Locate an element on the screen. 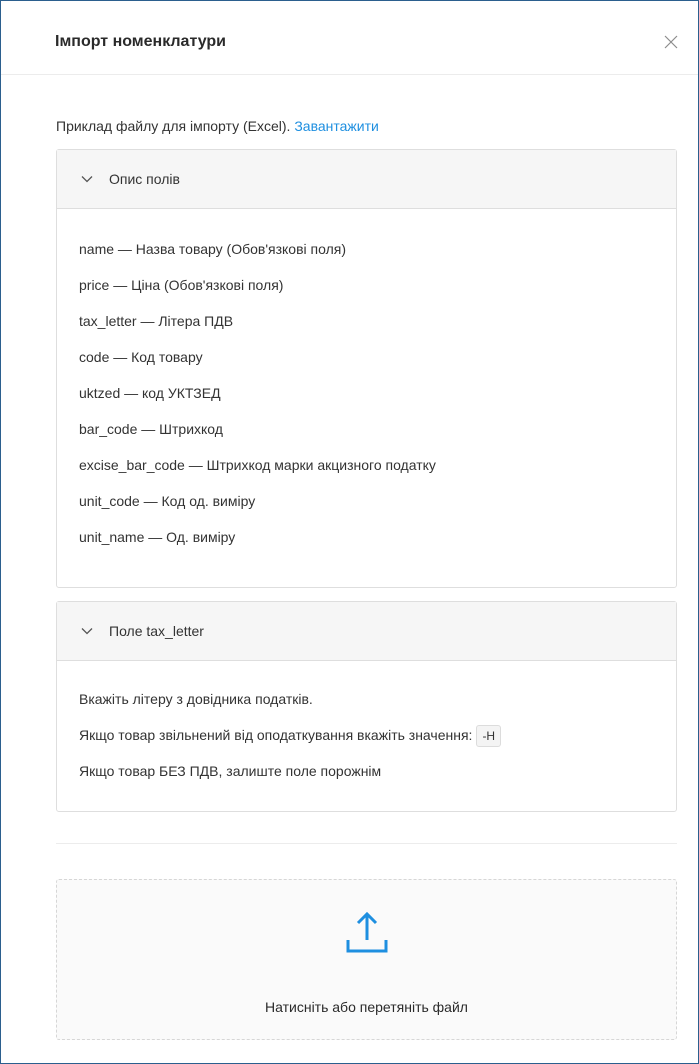 The width and height of the screenshot is (699, 1064). modal-header: Імпорт номенклатури is located at coordinates (349, 38).